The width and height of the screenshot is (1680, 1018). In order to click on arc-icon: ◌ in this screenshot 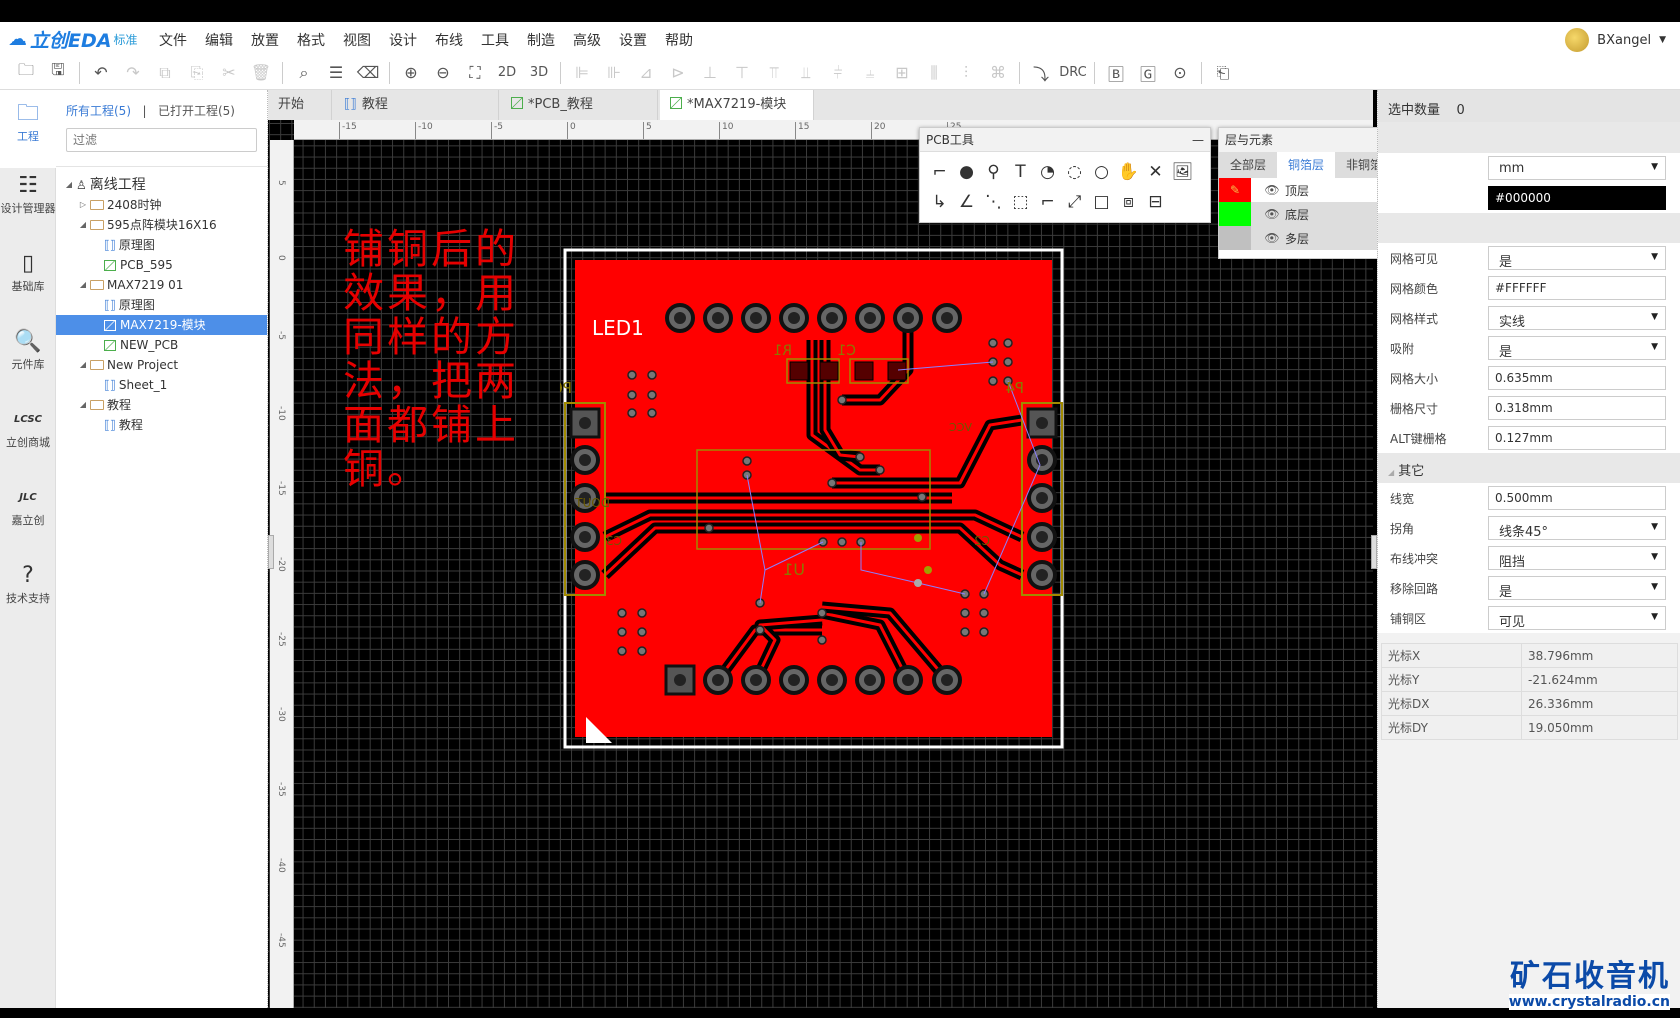, I will do `click(1074, 172)`.